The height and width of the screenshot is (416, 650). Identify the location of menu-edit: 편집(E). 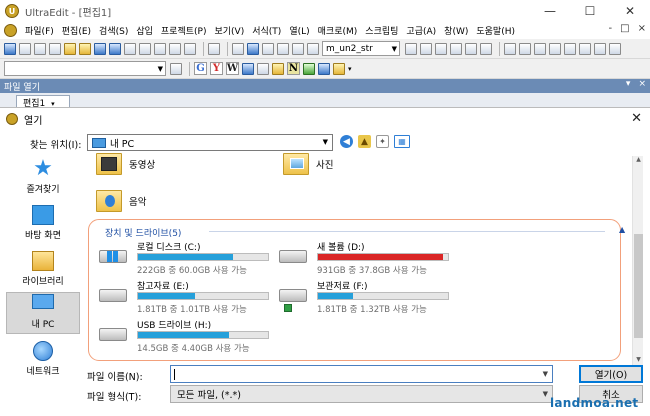
(76, 30).